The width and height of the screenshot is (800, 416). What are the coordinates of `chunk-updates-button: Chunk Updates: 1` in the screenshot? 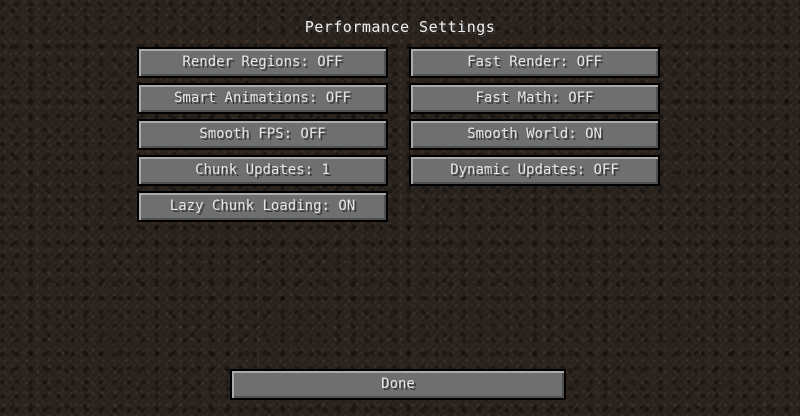 It's located at (262, 170).